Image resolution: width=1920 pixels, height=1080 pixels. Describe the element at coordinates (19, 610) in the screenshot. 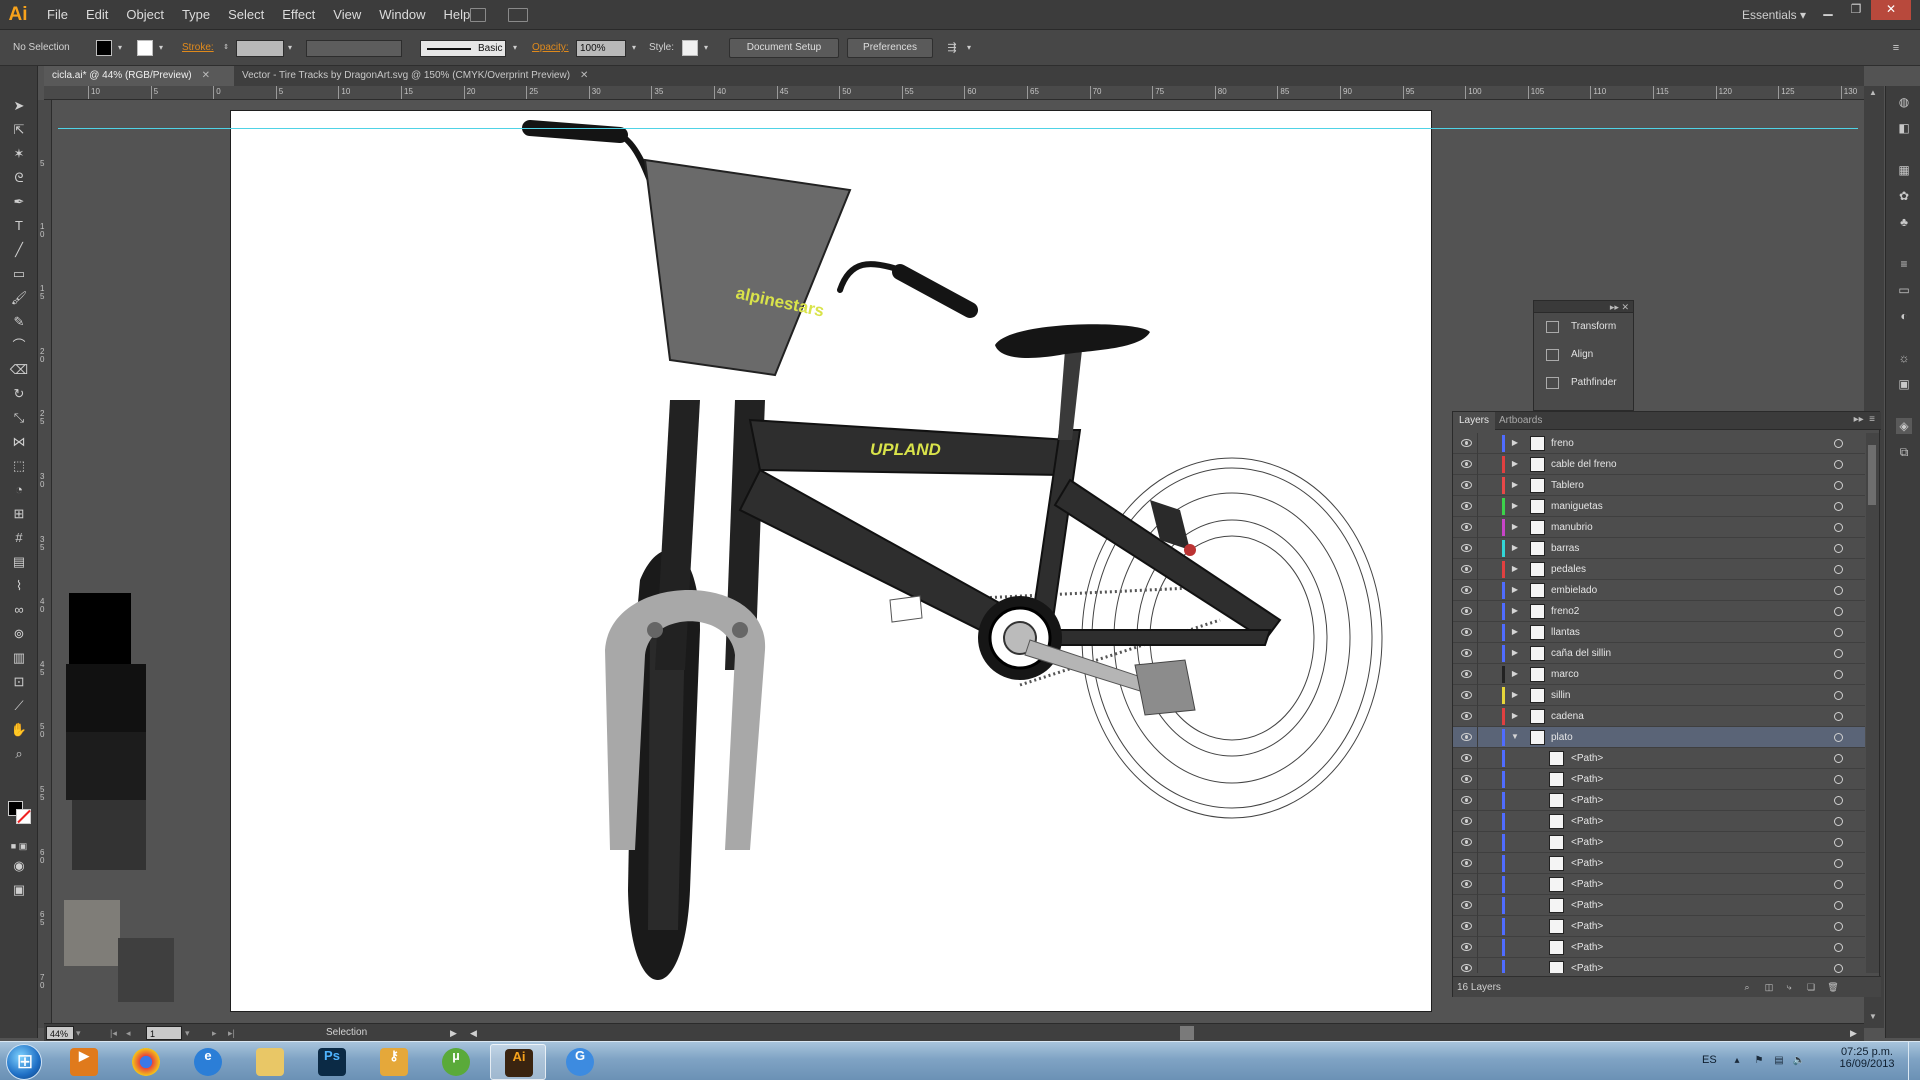

I see `blend-tool-icon: ∞` at that location.